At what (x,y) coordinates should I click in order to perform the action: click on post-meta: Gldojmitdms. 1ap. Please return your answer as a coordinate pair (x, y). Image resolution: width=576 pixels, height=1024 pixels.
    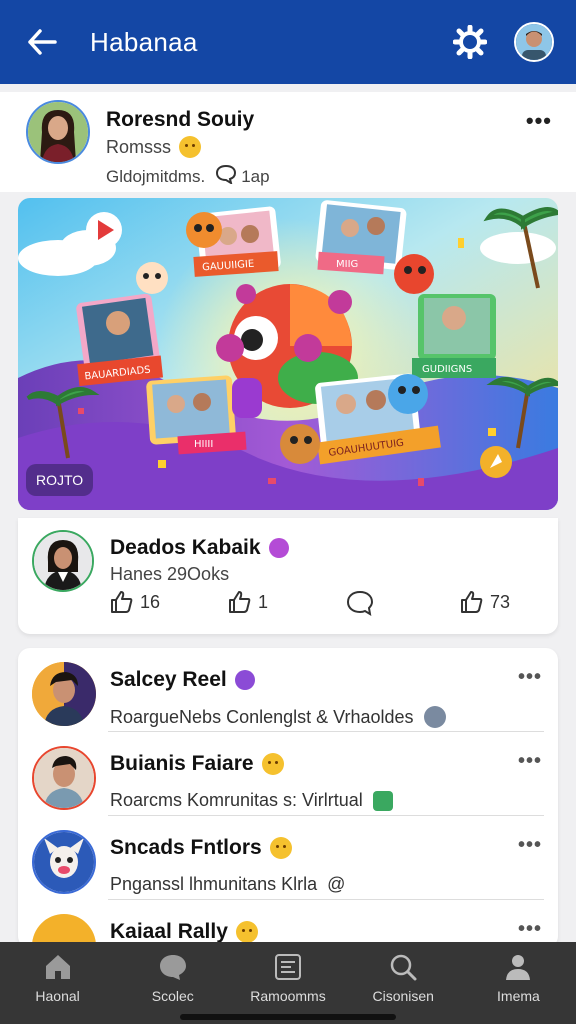
    Looking at the image, I should click on (188, 176).